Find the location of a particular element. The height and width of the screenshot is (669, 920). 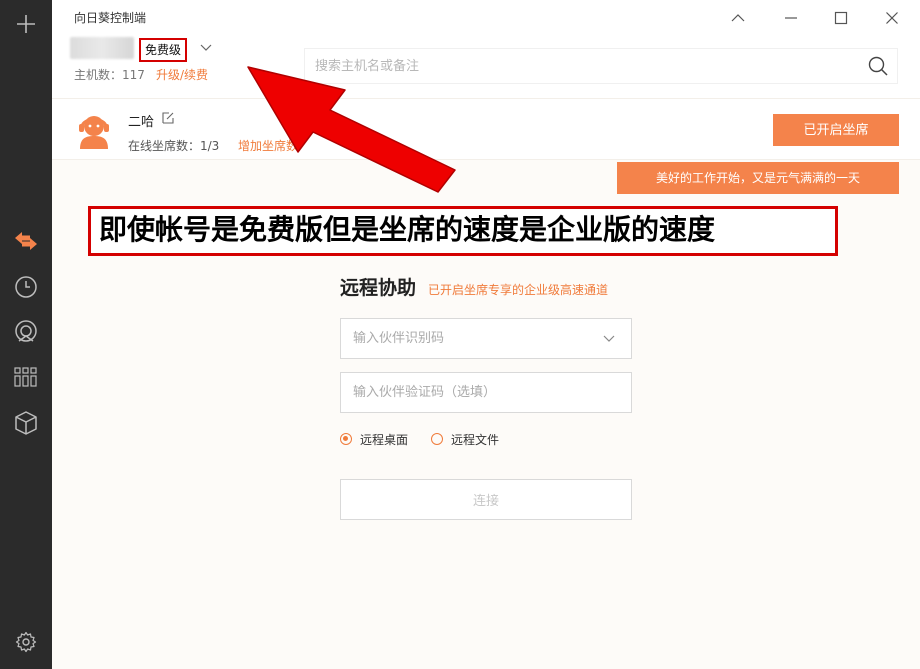

seat-info-row: 二哈 在线坐席数：1/3 增加坐席数 已开启坐席 is located at coordinates (486, 129).